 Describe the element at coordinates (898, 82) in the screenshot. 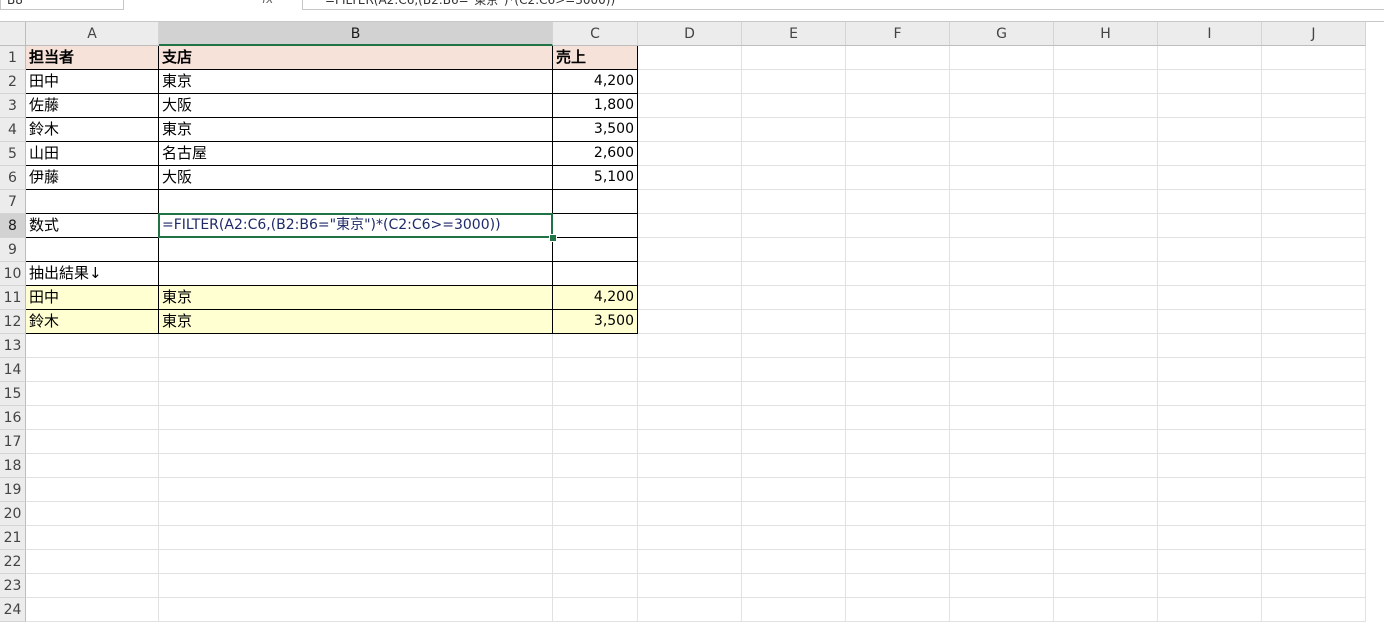

I see `cell-f2` at that location.